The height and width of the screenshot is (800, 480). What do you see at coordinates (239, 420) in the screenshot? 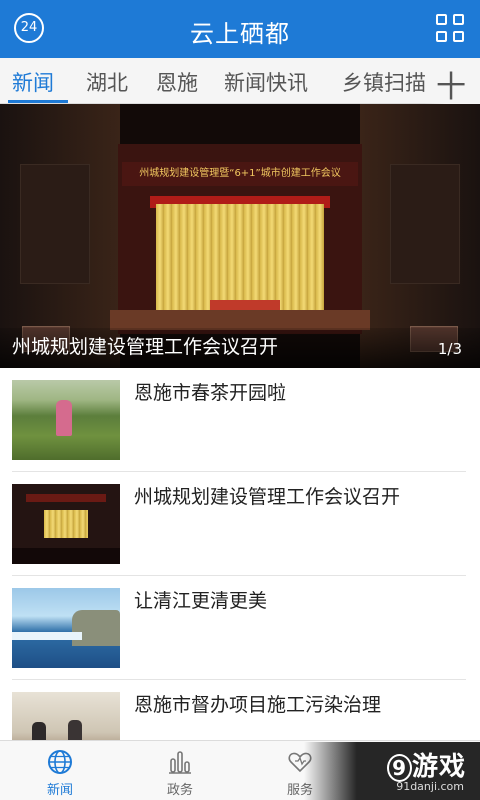
I see `news-item: 恩施市春茶开园啦` at bounding box center [239, 420].